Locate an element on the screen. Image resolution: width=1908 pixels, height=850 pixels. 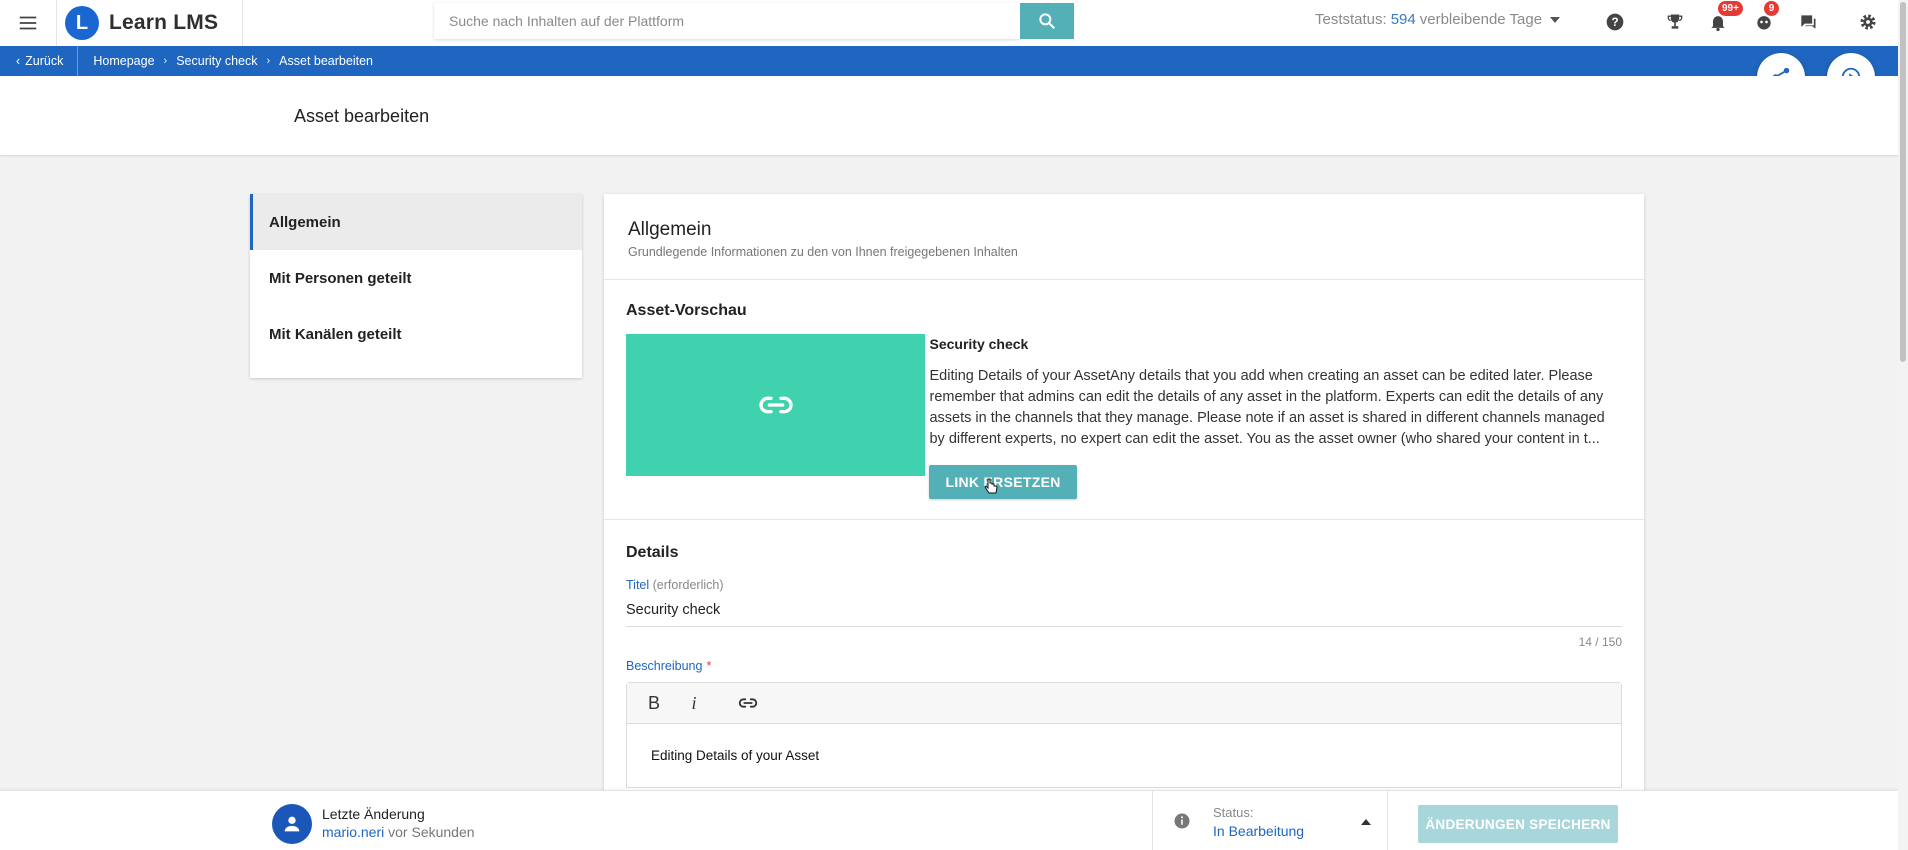
person-icon is located at coordinates (292, 824).